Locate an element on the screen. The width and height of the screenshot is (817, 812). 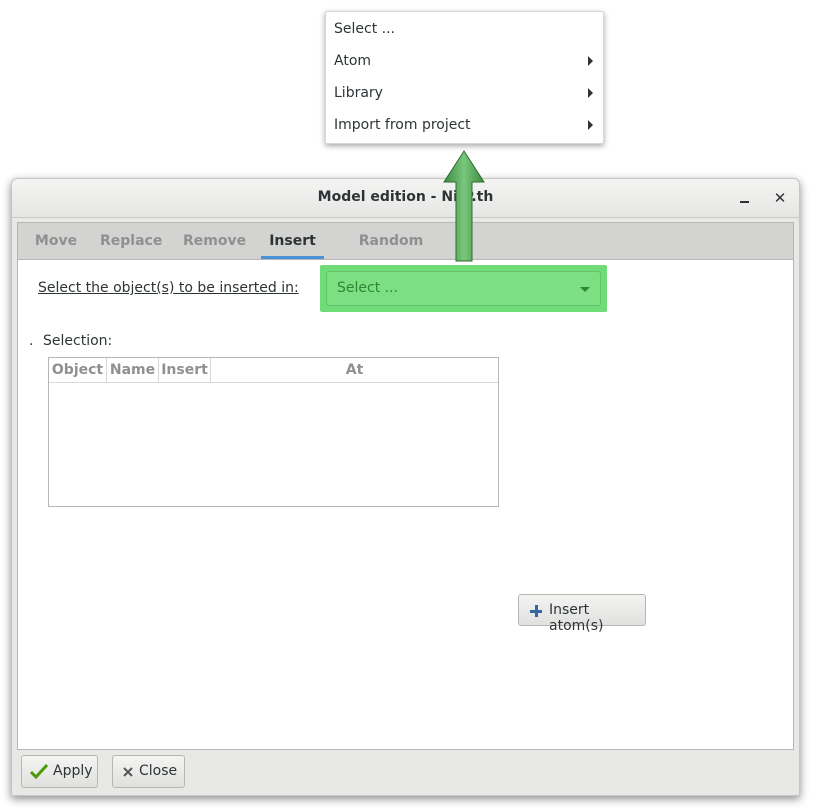
apply-button: Apply is located at coordinates (59, 771).